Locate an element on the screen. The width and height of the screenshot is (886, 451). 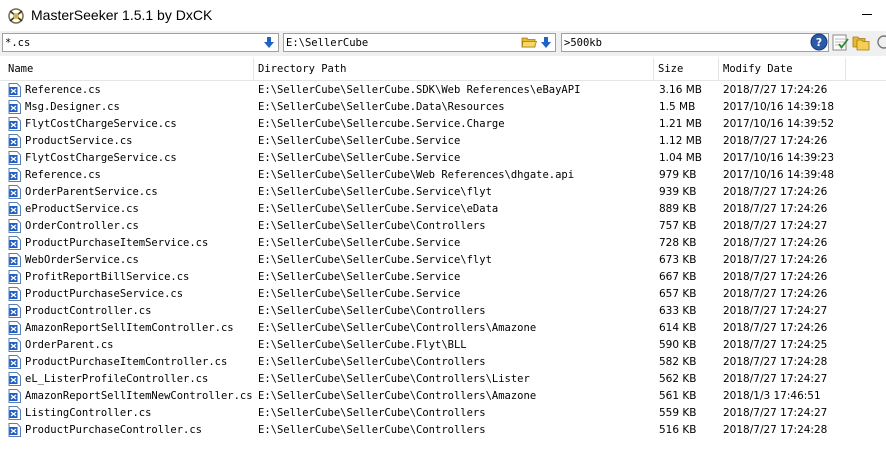
folders-icon is located at coordinates (861, 42).